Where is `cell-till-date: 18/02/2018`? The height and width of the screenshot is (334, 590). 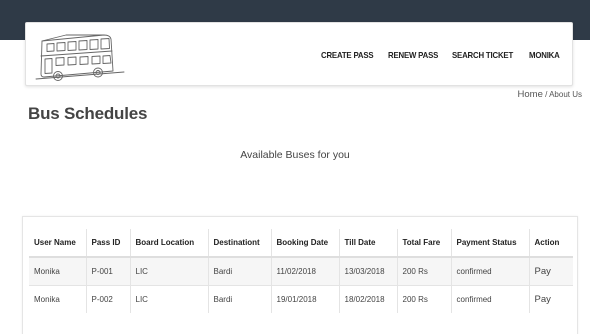 cell-till-date: 18/02/2018 is located at coordinates (367, 298).